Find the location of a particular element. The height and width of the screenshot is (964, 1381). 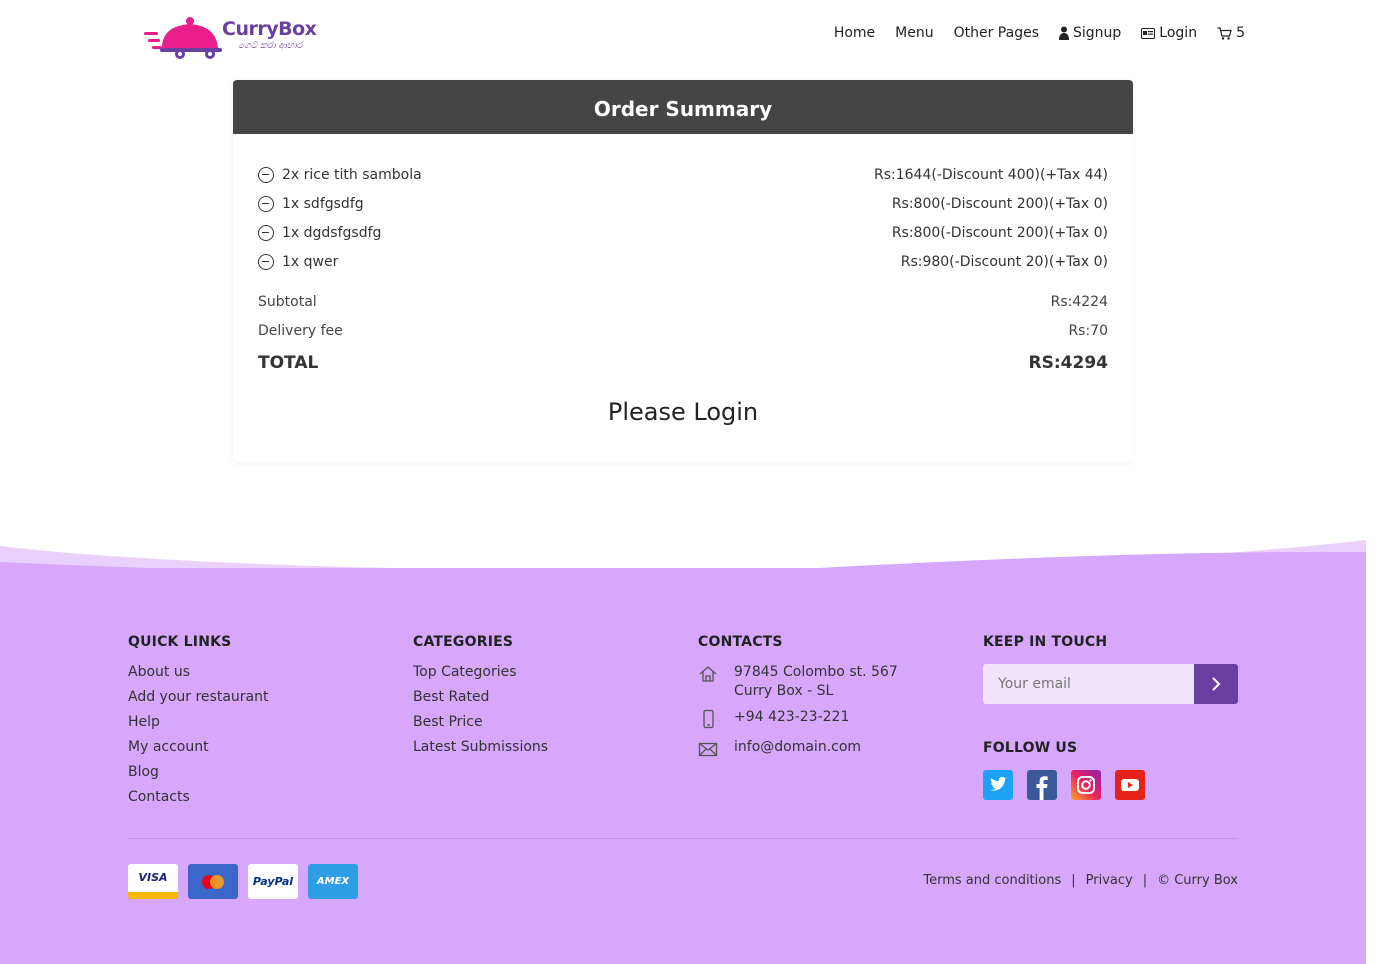

mastercard-icon is located at coordinates (213, 881).